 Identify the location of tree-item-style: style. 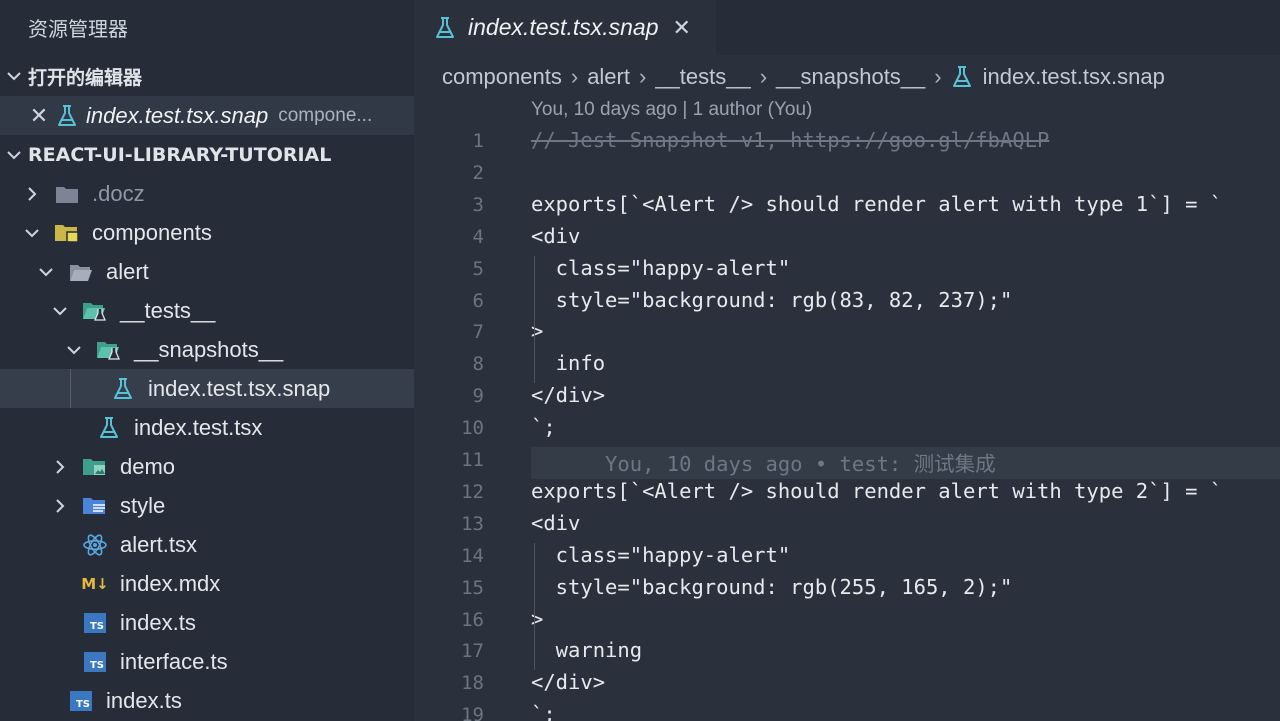
(207, 505).